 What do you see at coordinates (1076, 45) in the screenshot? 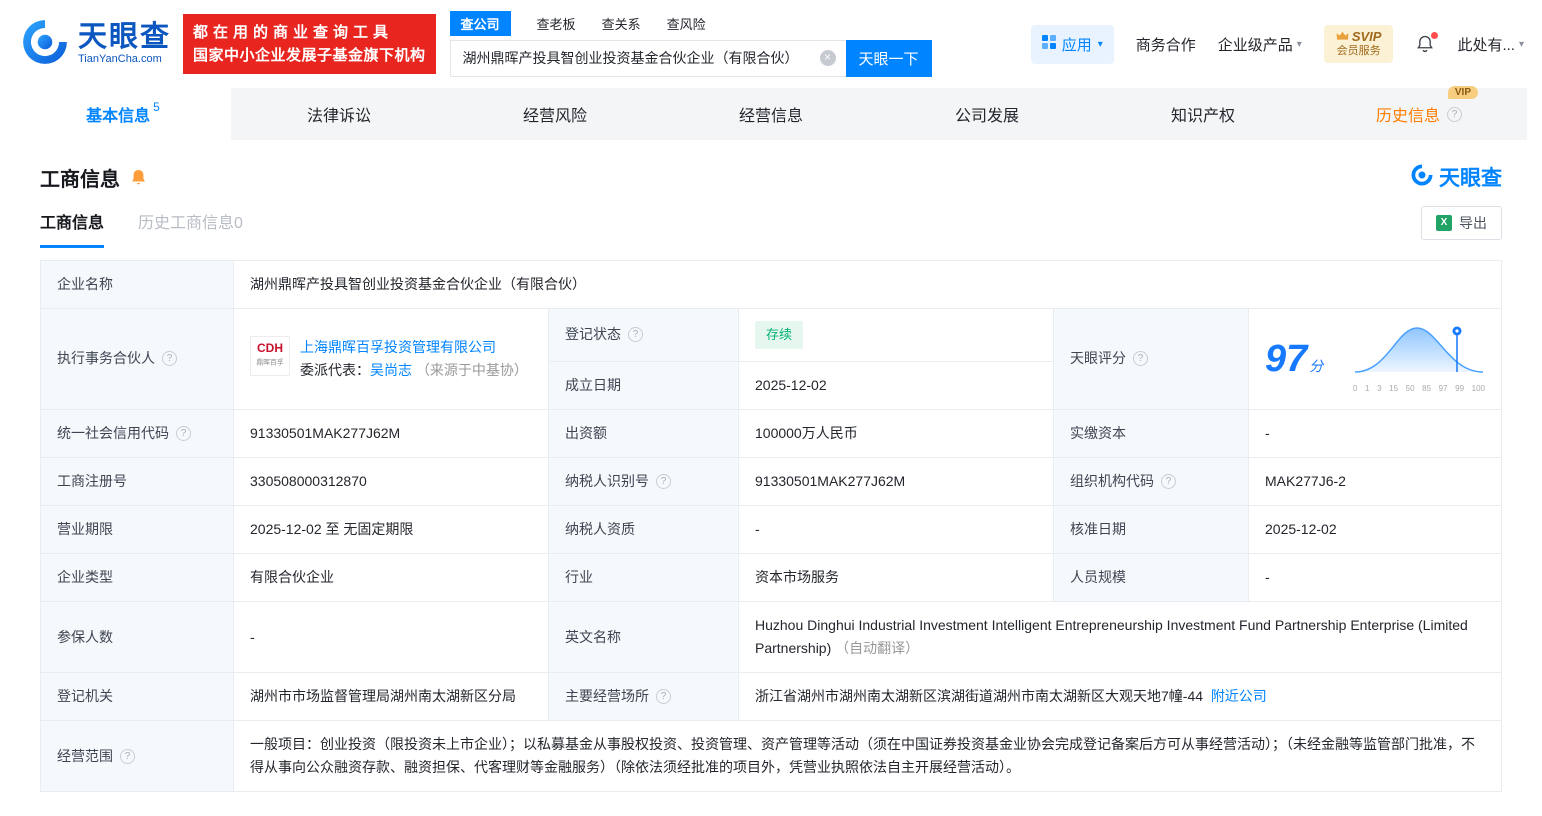
I see `apps-label: 应用` at bounding box center [1076, 45].